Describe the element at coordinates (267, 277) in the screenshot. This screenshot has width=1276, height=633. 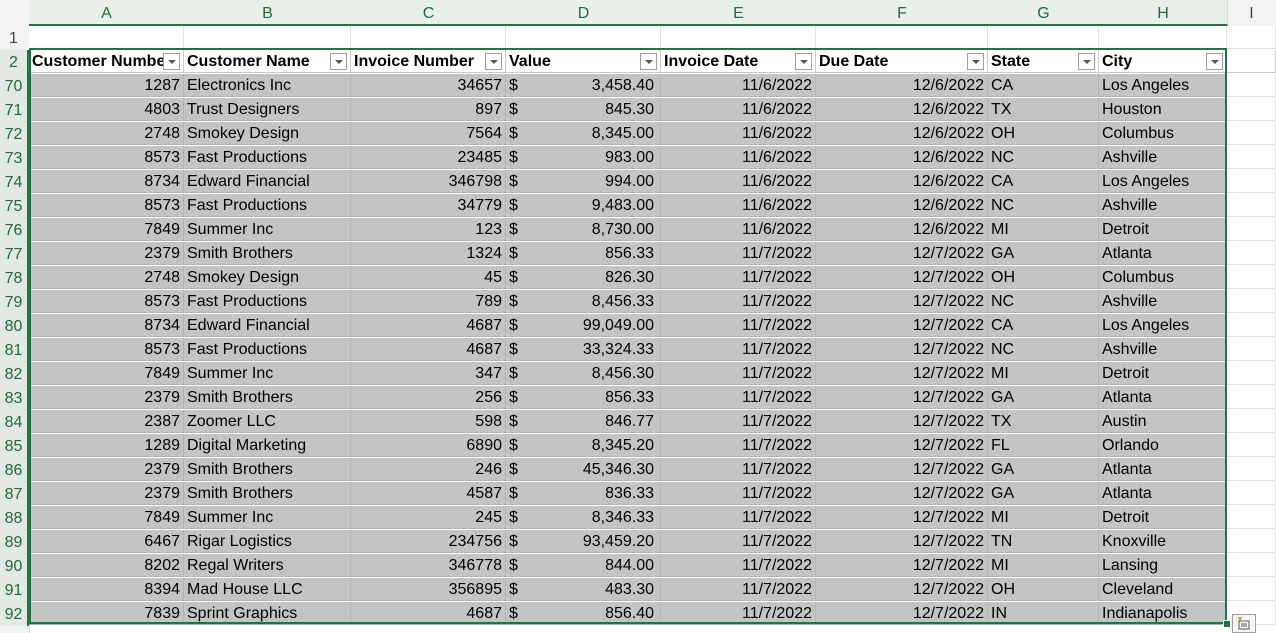
I see `customer-name-cell: Smokey Design` at that location.